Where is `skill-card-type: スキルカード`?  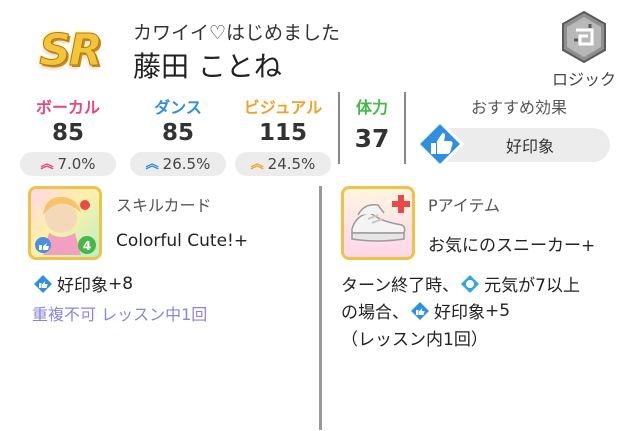
skill-card-type: スキルカード is located at coordinates (164, 205).